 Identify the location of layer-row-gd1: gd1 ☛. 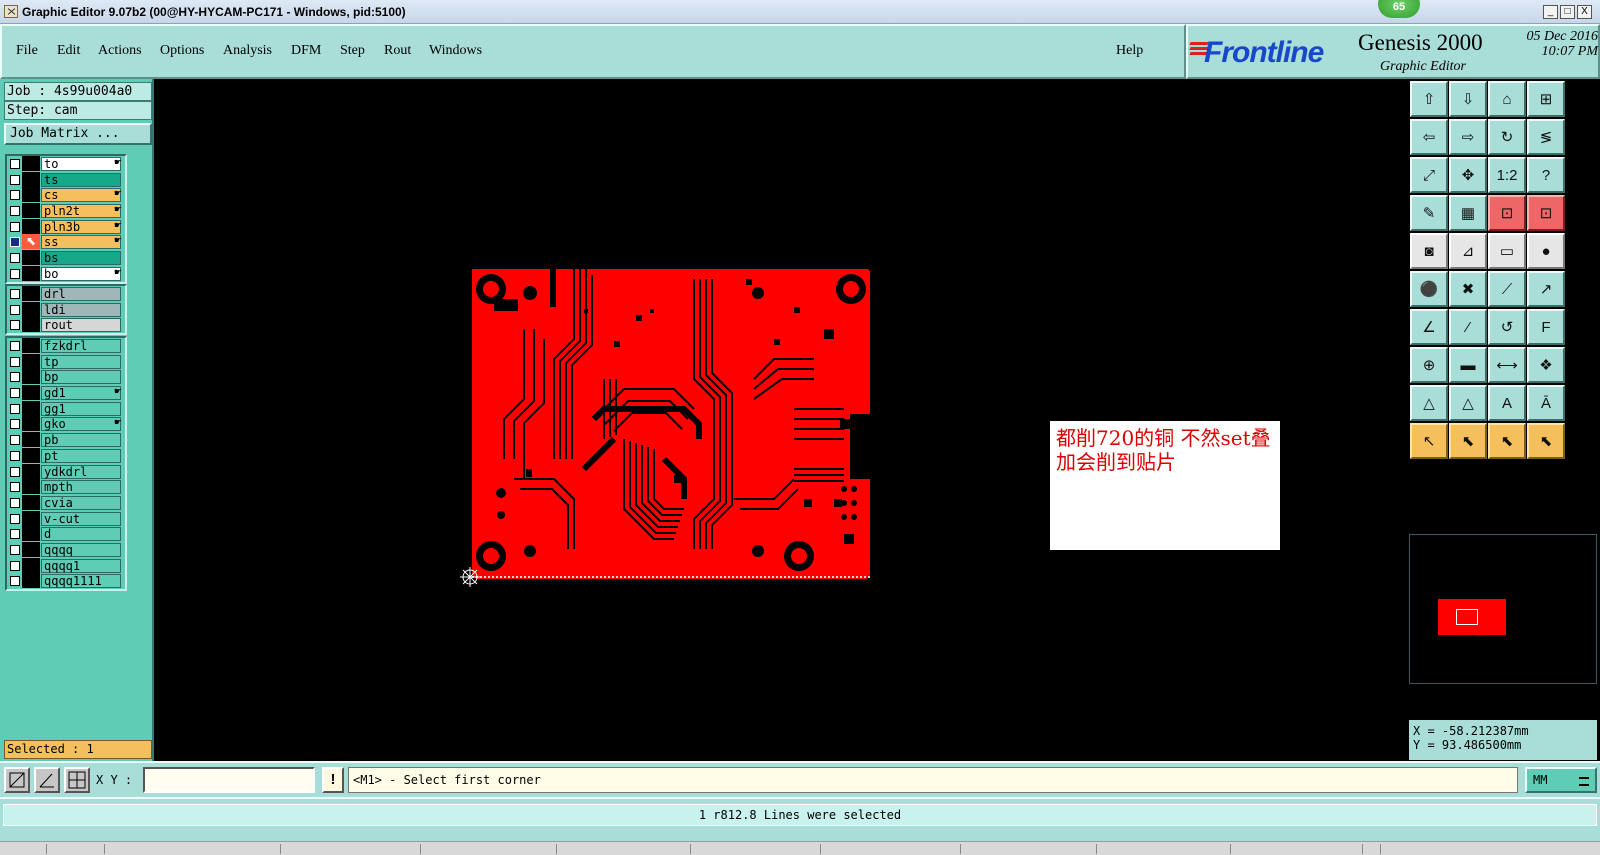
(66, 393).